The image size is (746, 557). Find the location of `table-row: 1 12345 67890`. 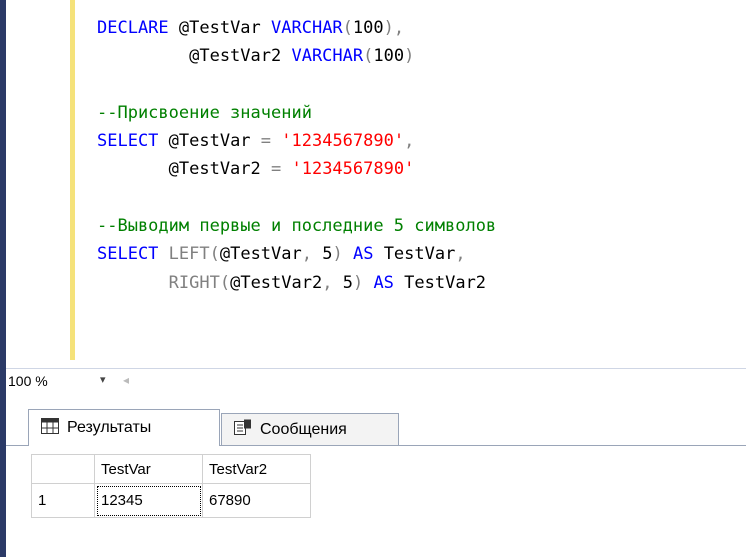

table-row: 1 12345 67890 is located at coordinates (171, 500).